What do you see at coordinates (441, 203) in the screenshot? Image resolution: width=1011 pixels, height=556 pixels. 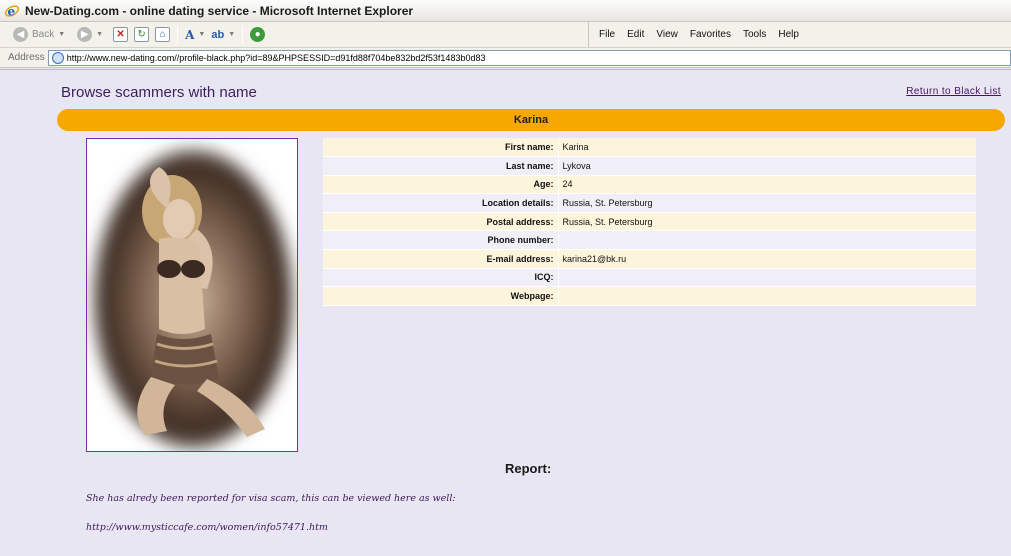 I see `location-details-label: Location details:` at bounding box center [441, 203].